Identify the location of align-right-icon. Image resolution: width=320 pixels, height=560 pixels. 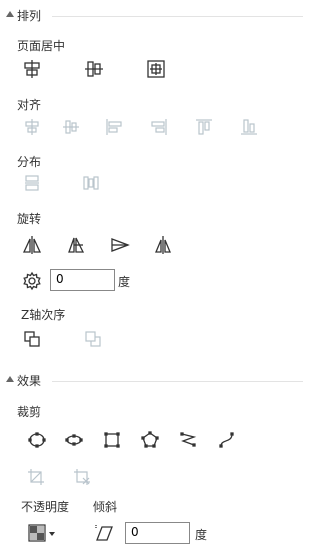
(159, 127).